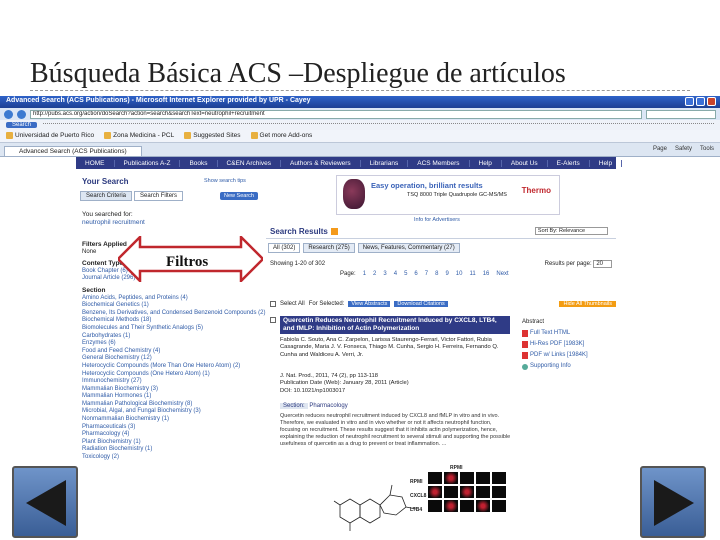 The width and height of the screenshot is (720, 540). What do you see at coordinates (239, 196) in the screenshot?
I see `new-search-button: New Search` at bounding box center [239, 196].